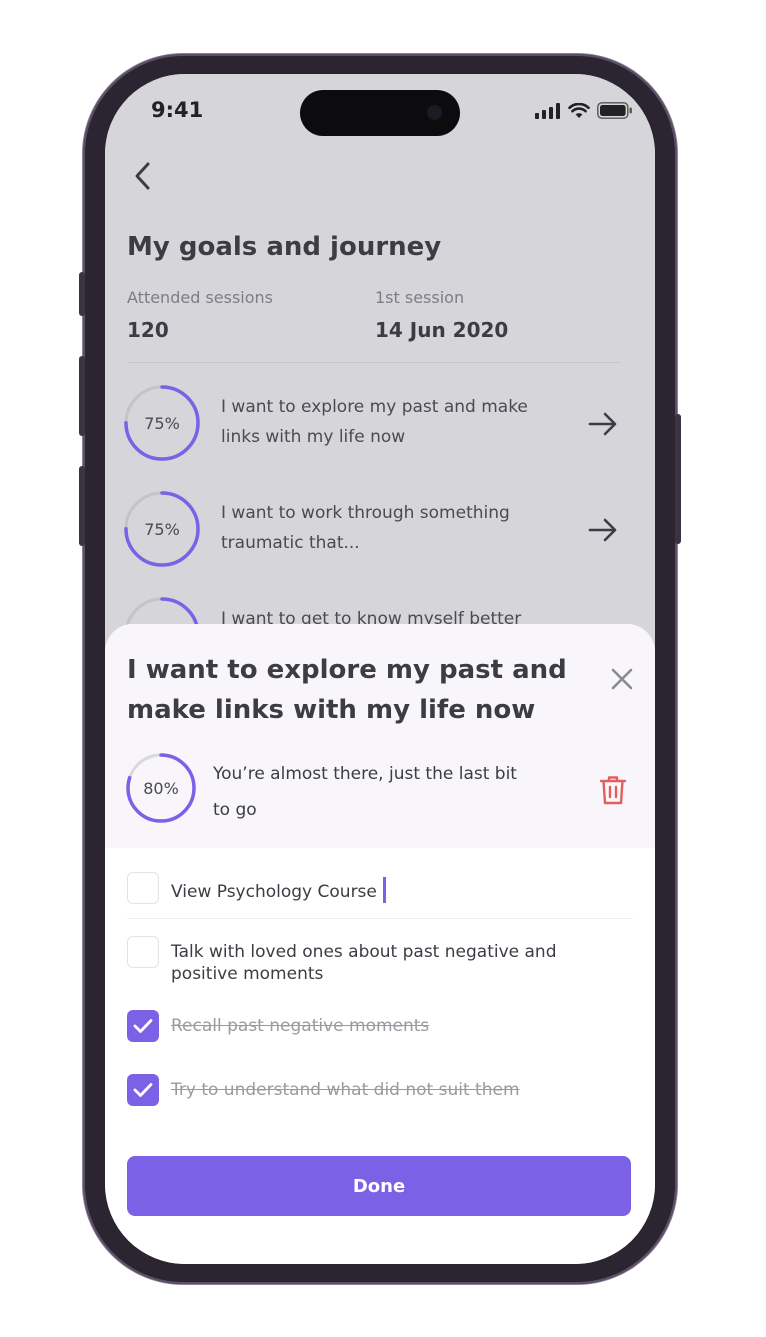 Image resolution: width=766 pixels, height=1337 pixels. What do you see at coordinates (177, 110) in the screenshot?
I see `status-time: 9:41` at bounding box center [177, 110].